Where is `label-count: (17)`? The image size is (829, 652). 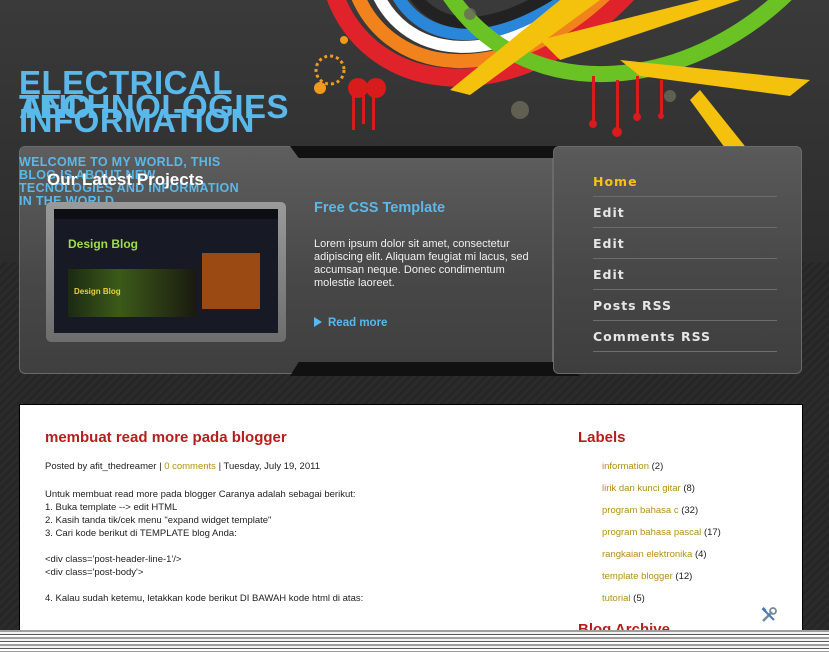
label-count: (17) is located at coordinates (712, 532).